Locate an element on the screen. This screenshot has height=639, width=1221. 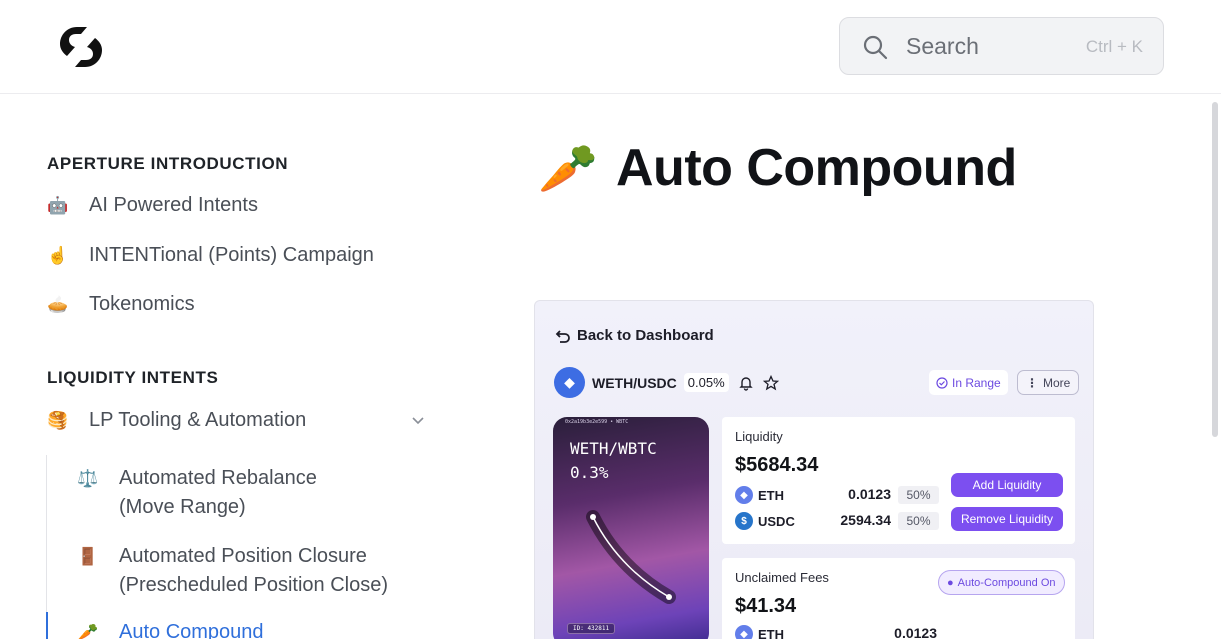
in-range-badge: In Range is located at coordinates (968, 382).